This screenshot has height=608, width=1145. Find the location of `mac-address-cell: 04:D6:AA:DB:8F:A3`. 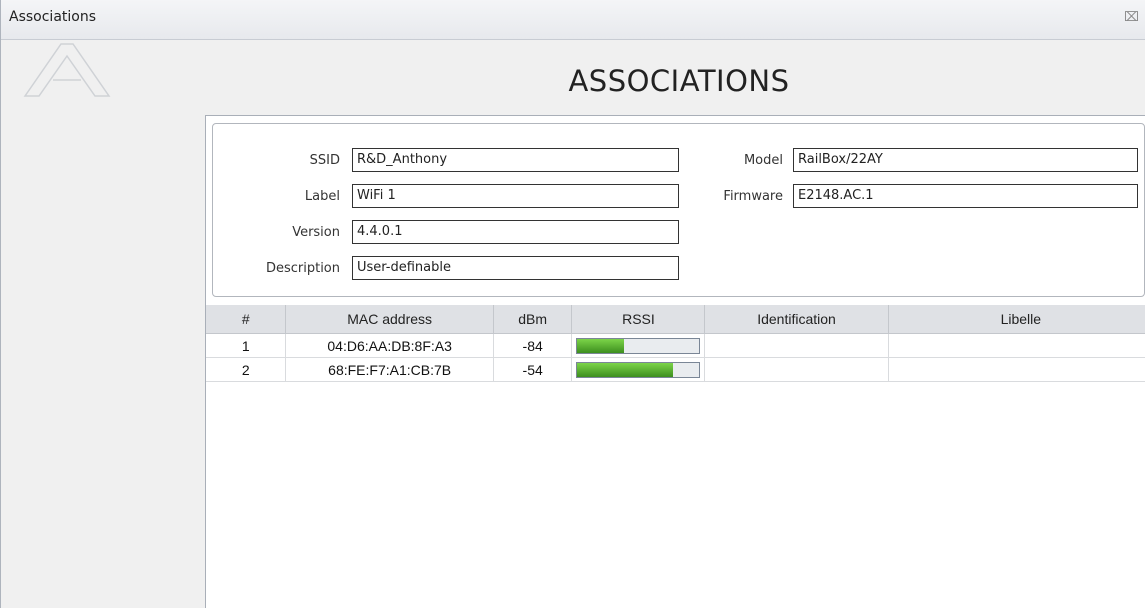

mac-address-cell: 04:D6:AA:DB:8F:A3 is located at coordinates (389, 345).